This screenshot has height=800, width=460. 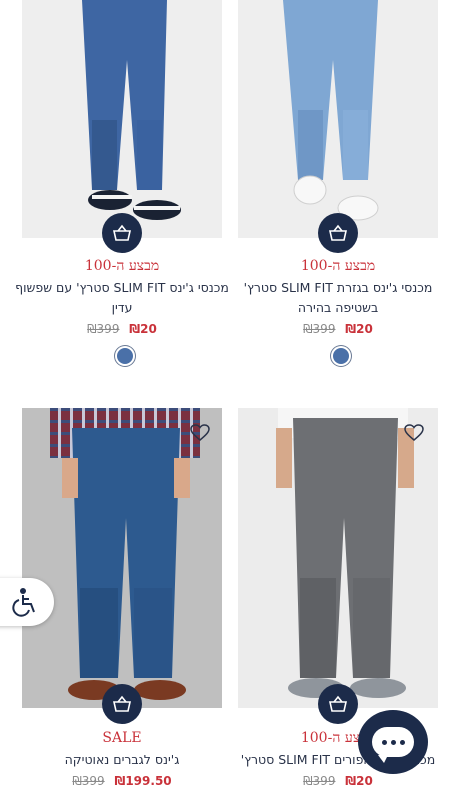 I want to click on chat-bubble-icon, so click(x=393, y=745).